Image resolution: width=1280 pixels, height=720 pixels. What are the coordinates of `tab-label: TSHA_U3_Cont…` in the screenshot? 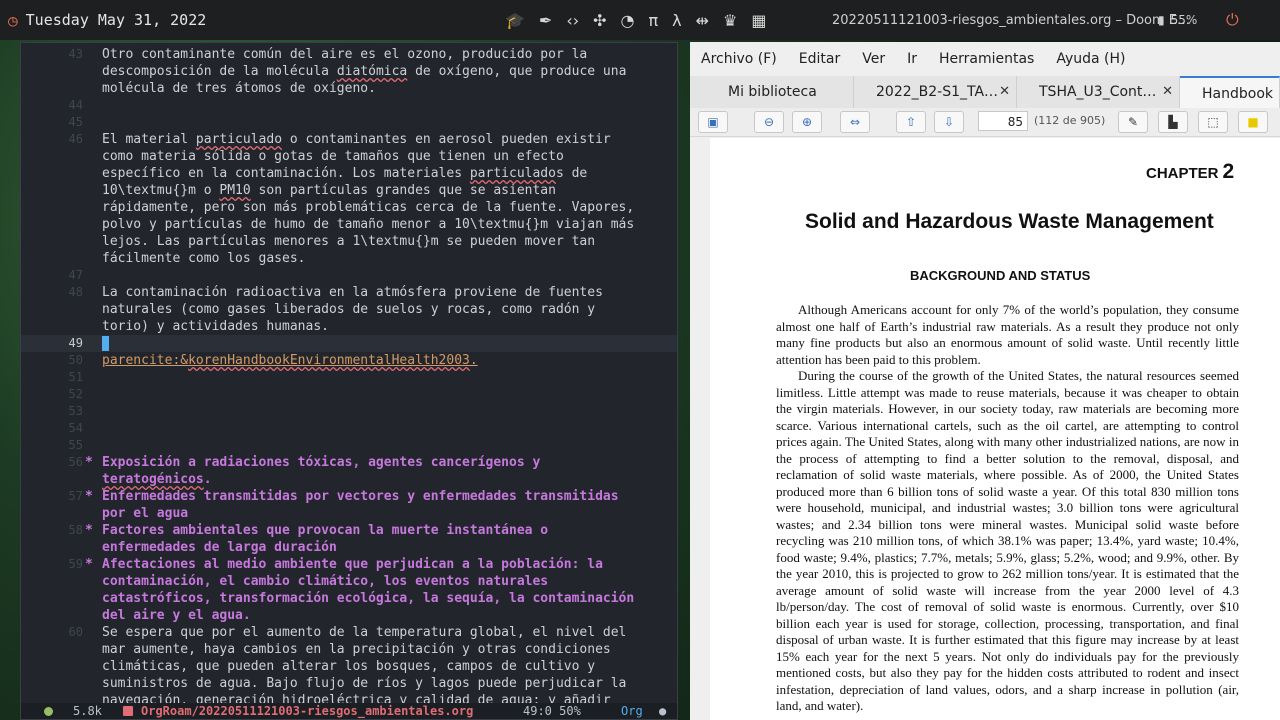 It's located at (1098, 92).